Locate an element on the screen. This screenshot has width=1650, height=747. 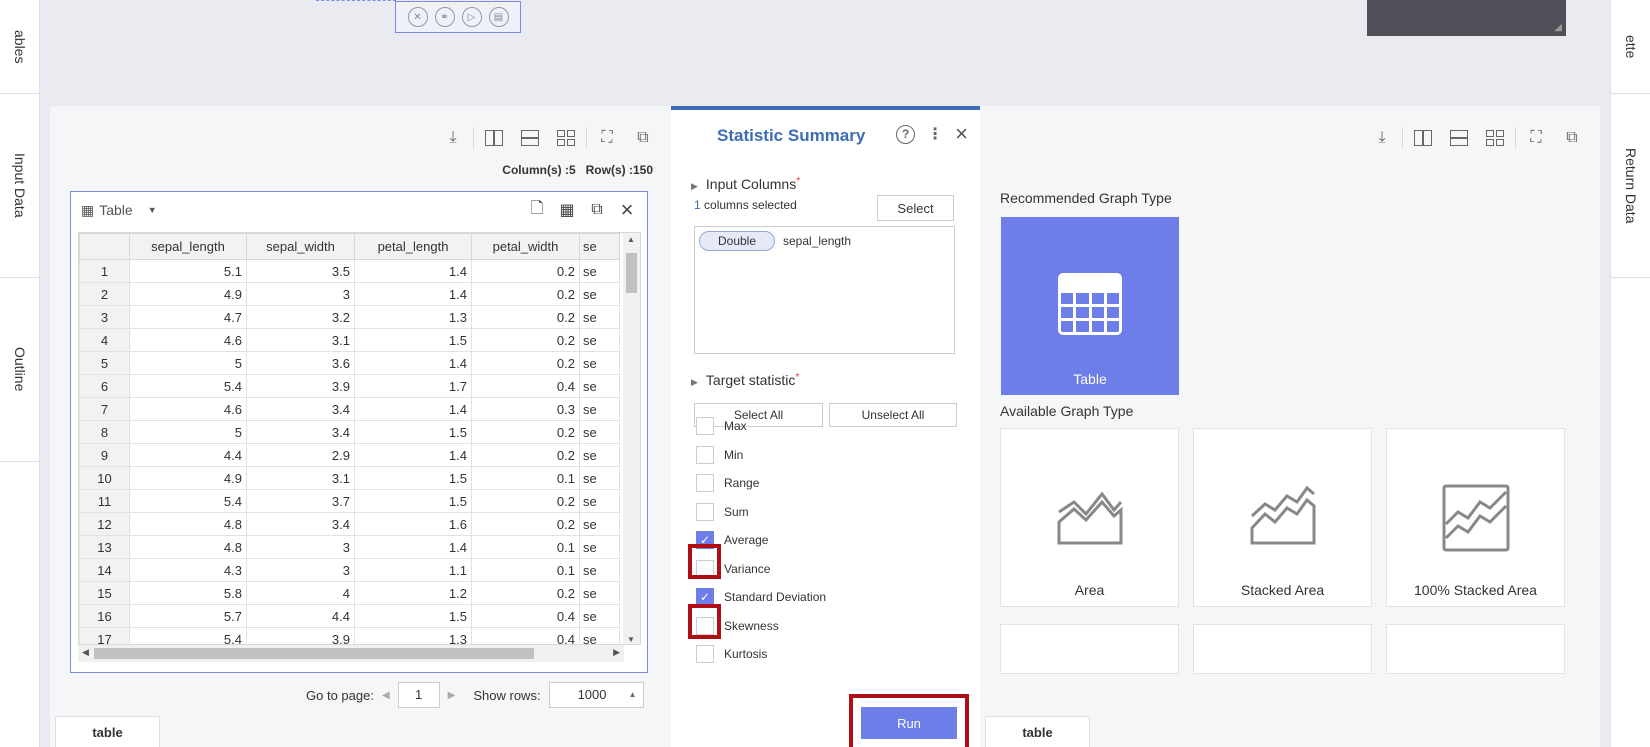
table-cell: 3.9 is located at coordinates (300, 386).